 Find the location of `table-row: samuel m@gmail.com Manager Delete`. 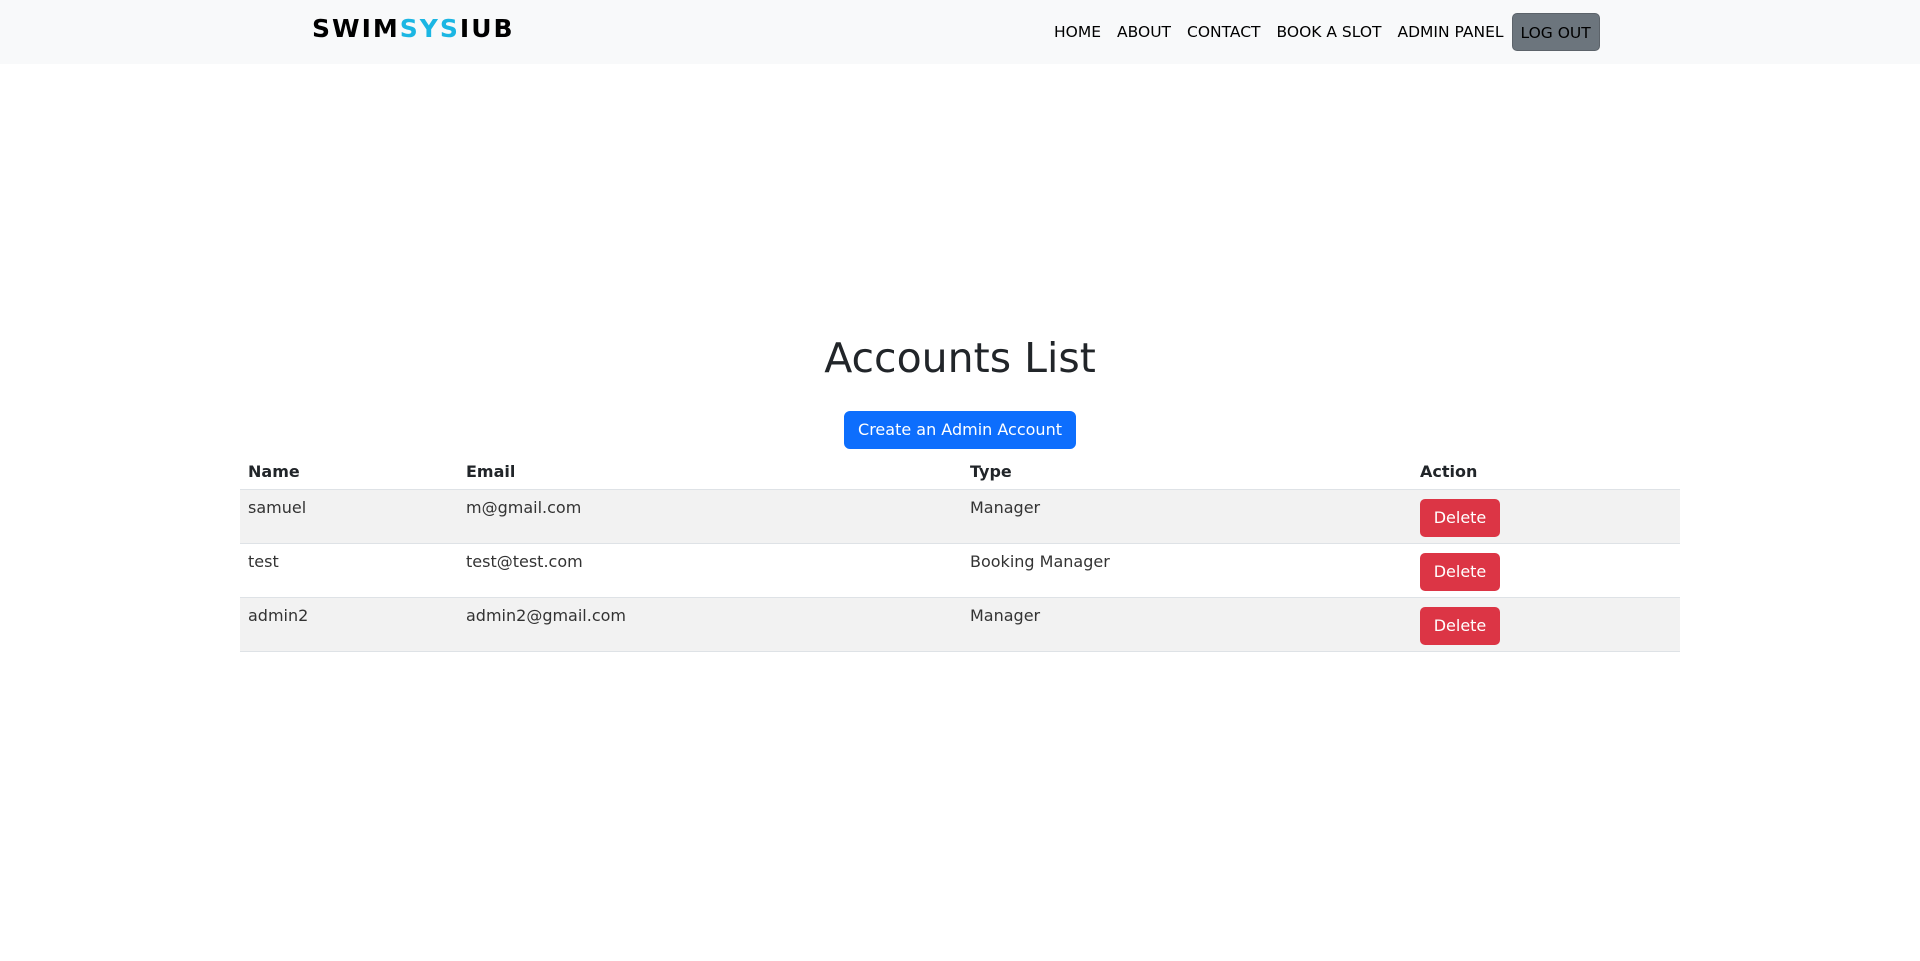

table-row: samuel m@gmail.com Manager Delete is located at coordinates (960, 516).